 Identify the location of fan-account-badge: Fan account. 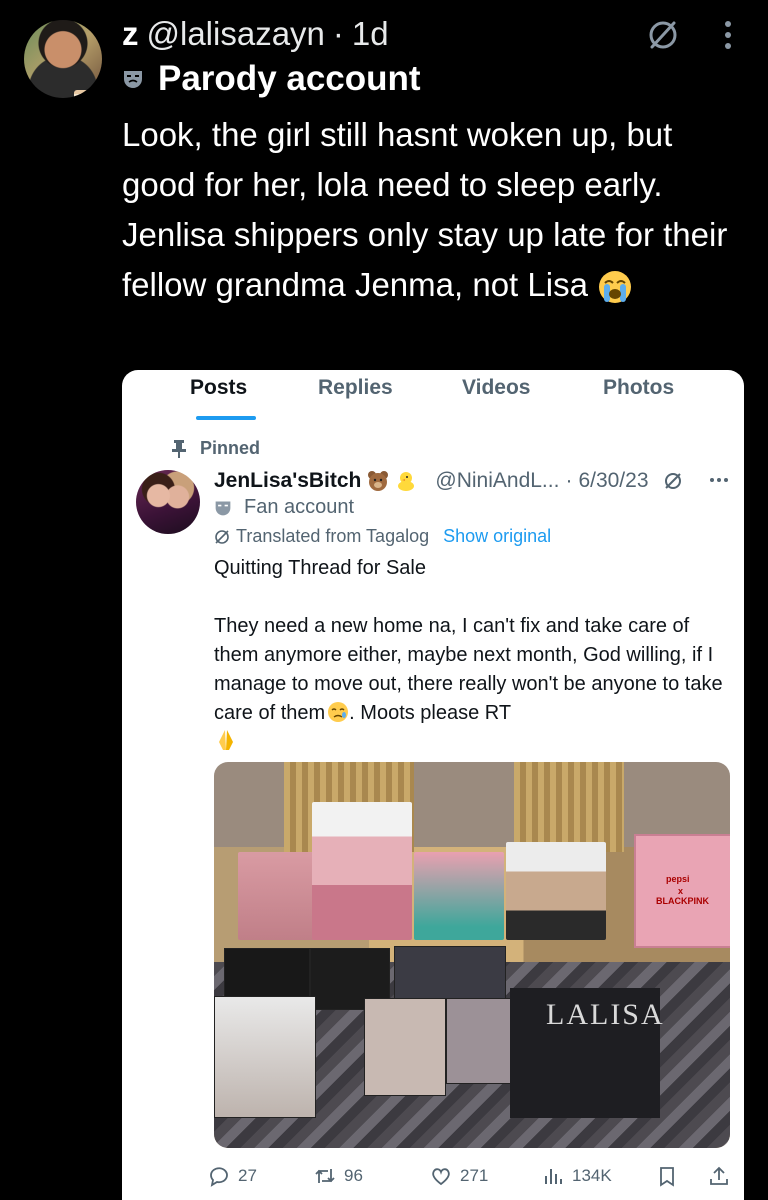
(284, 507).